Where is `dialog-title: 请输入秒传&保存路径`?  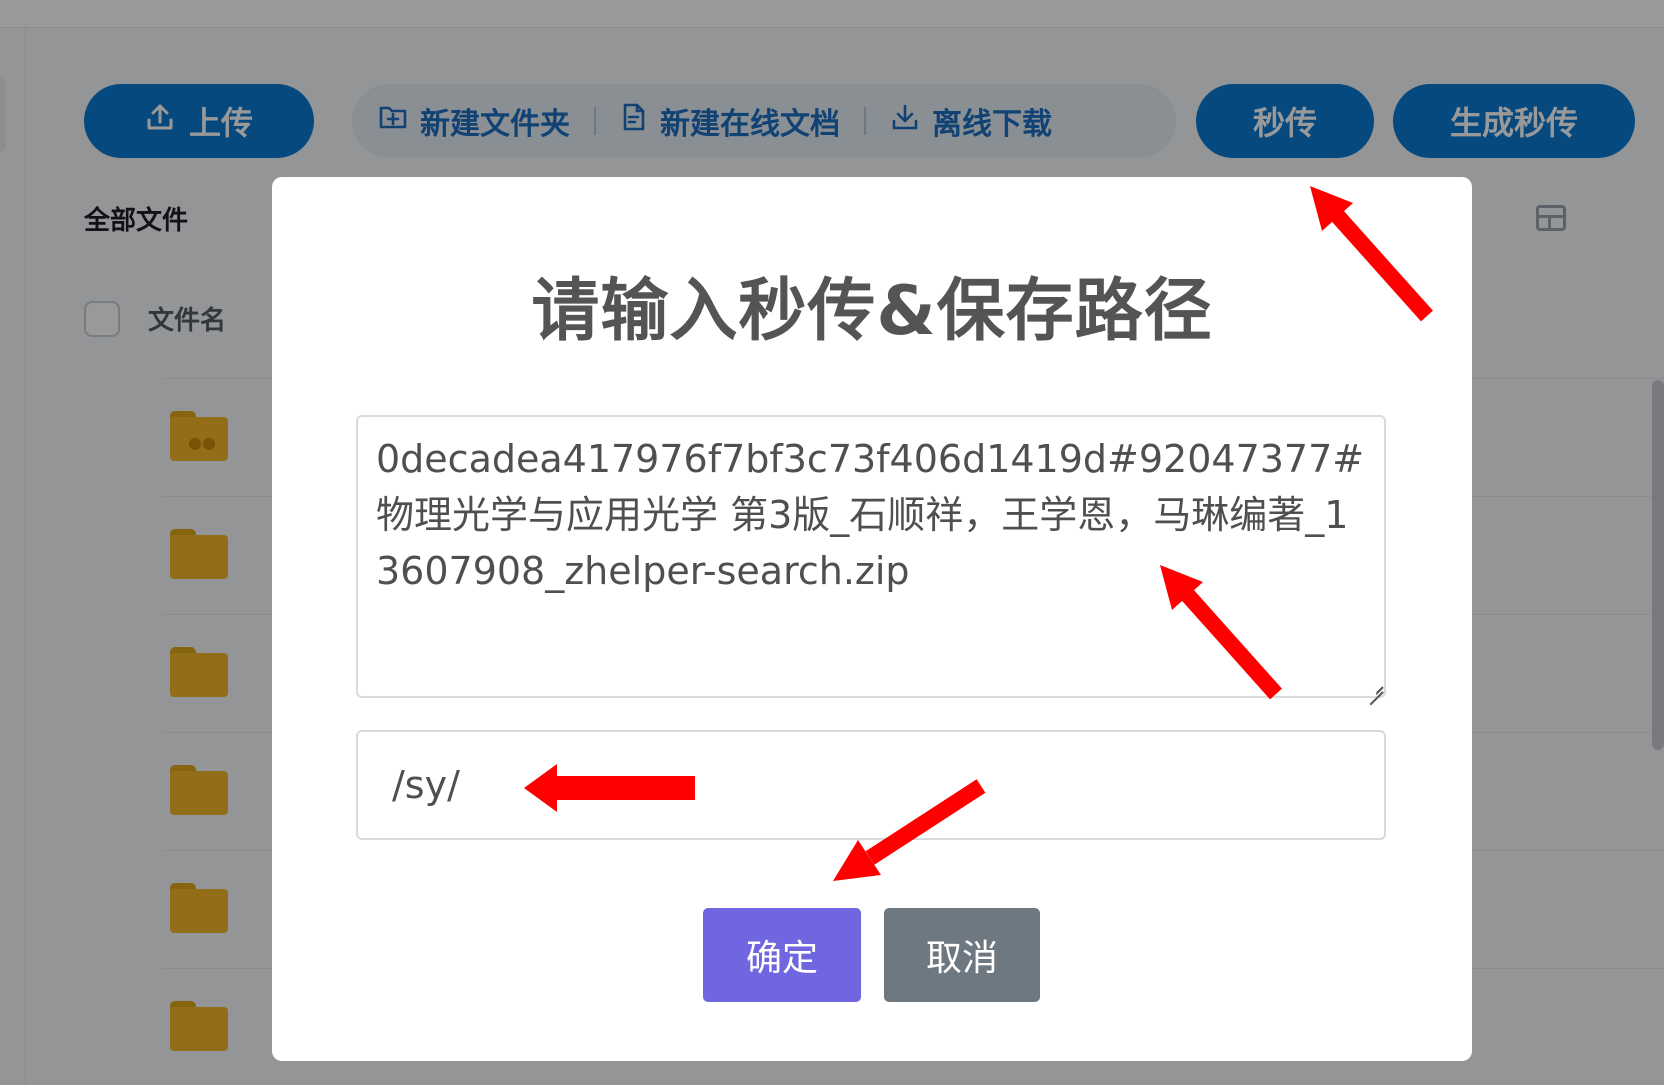 dialog-title: 请输入秒传&保存路径 is located at coordinates (872, 311).